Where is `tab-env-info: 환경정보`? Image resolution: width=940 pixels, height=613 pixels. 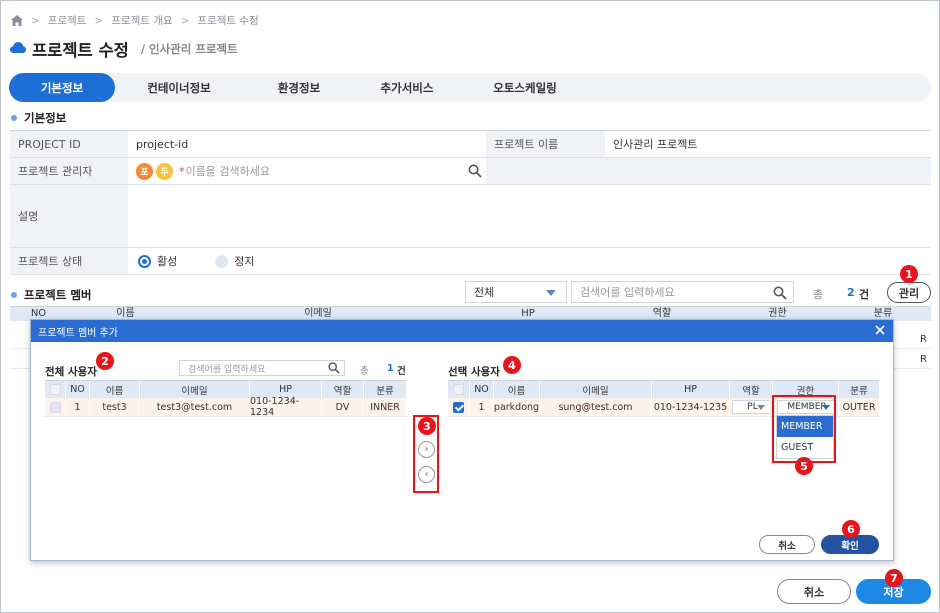 tab-env-info: 환경정보 is located at coordinates (299, 87).